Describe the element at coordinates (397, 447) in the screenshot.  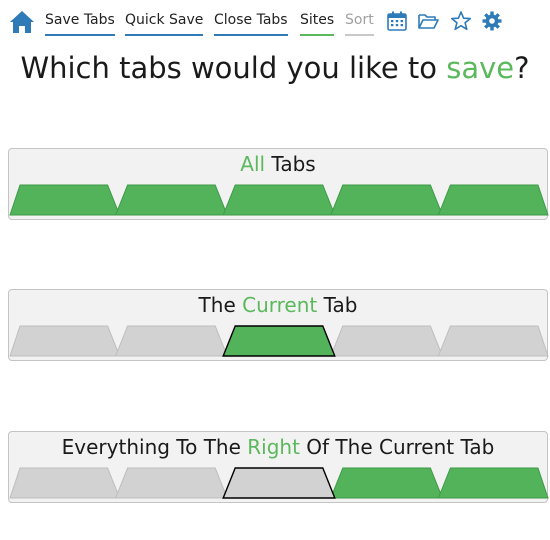
I see `option-title-after: Of The Current Tab` at that location.